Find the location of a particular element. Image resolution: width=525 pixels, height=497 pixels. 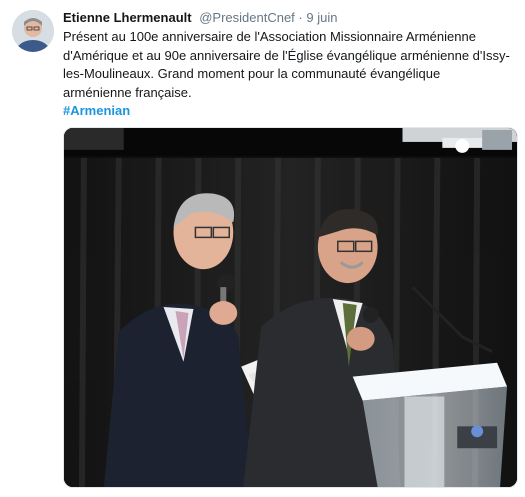

tweet-text-line: arménienne française. is located at coordinates (127, 92).